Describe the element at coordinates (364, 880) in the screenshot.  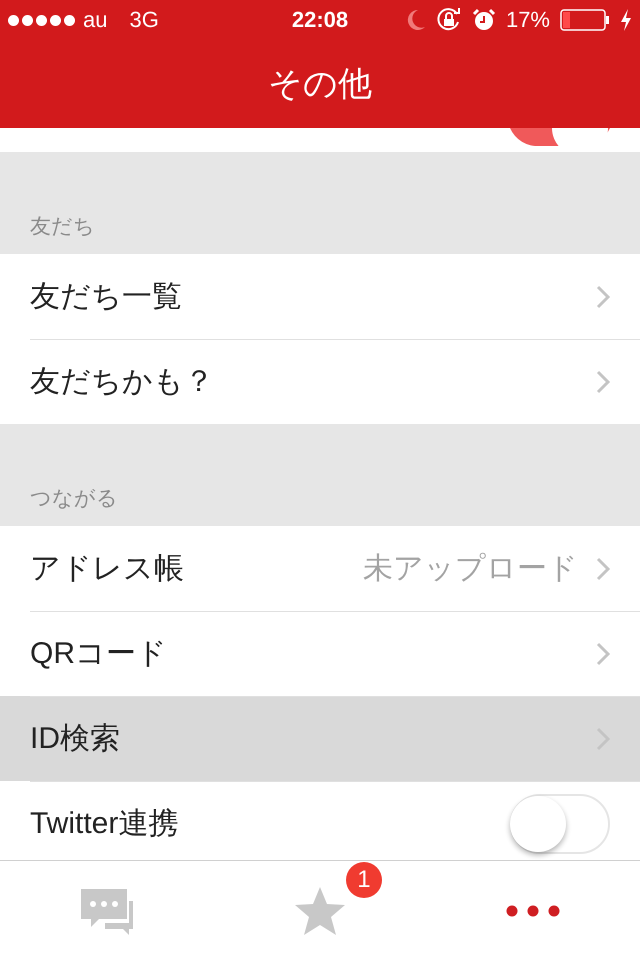
I see `notification-badge: 1` at that location.